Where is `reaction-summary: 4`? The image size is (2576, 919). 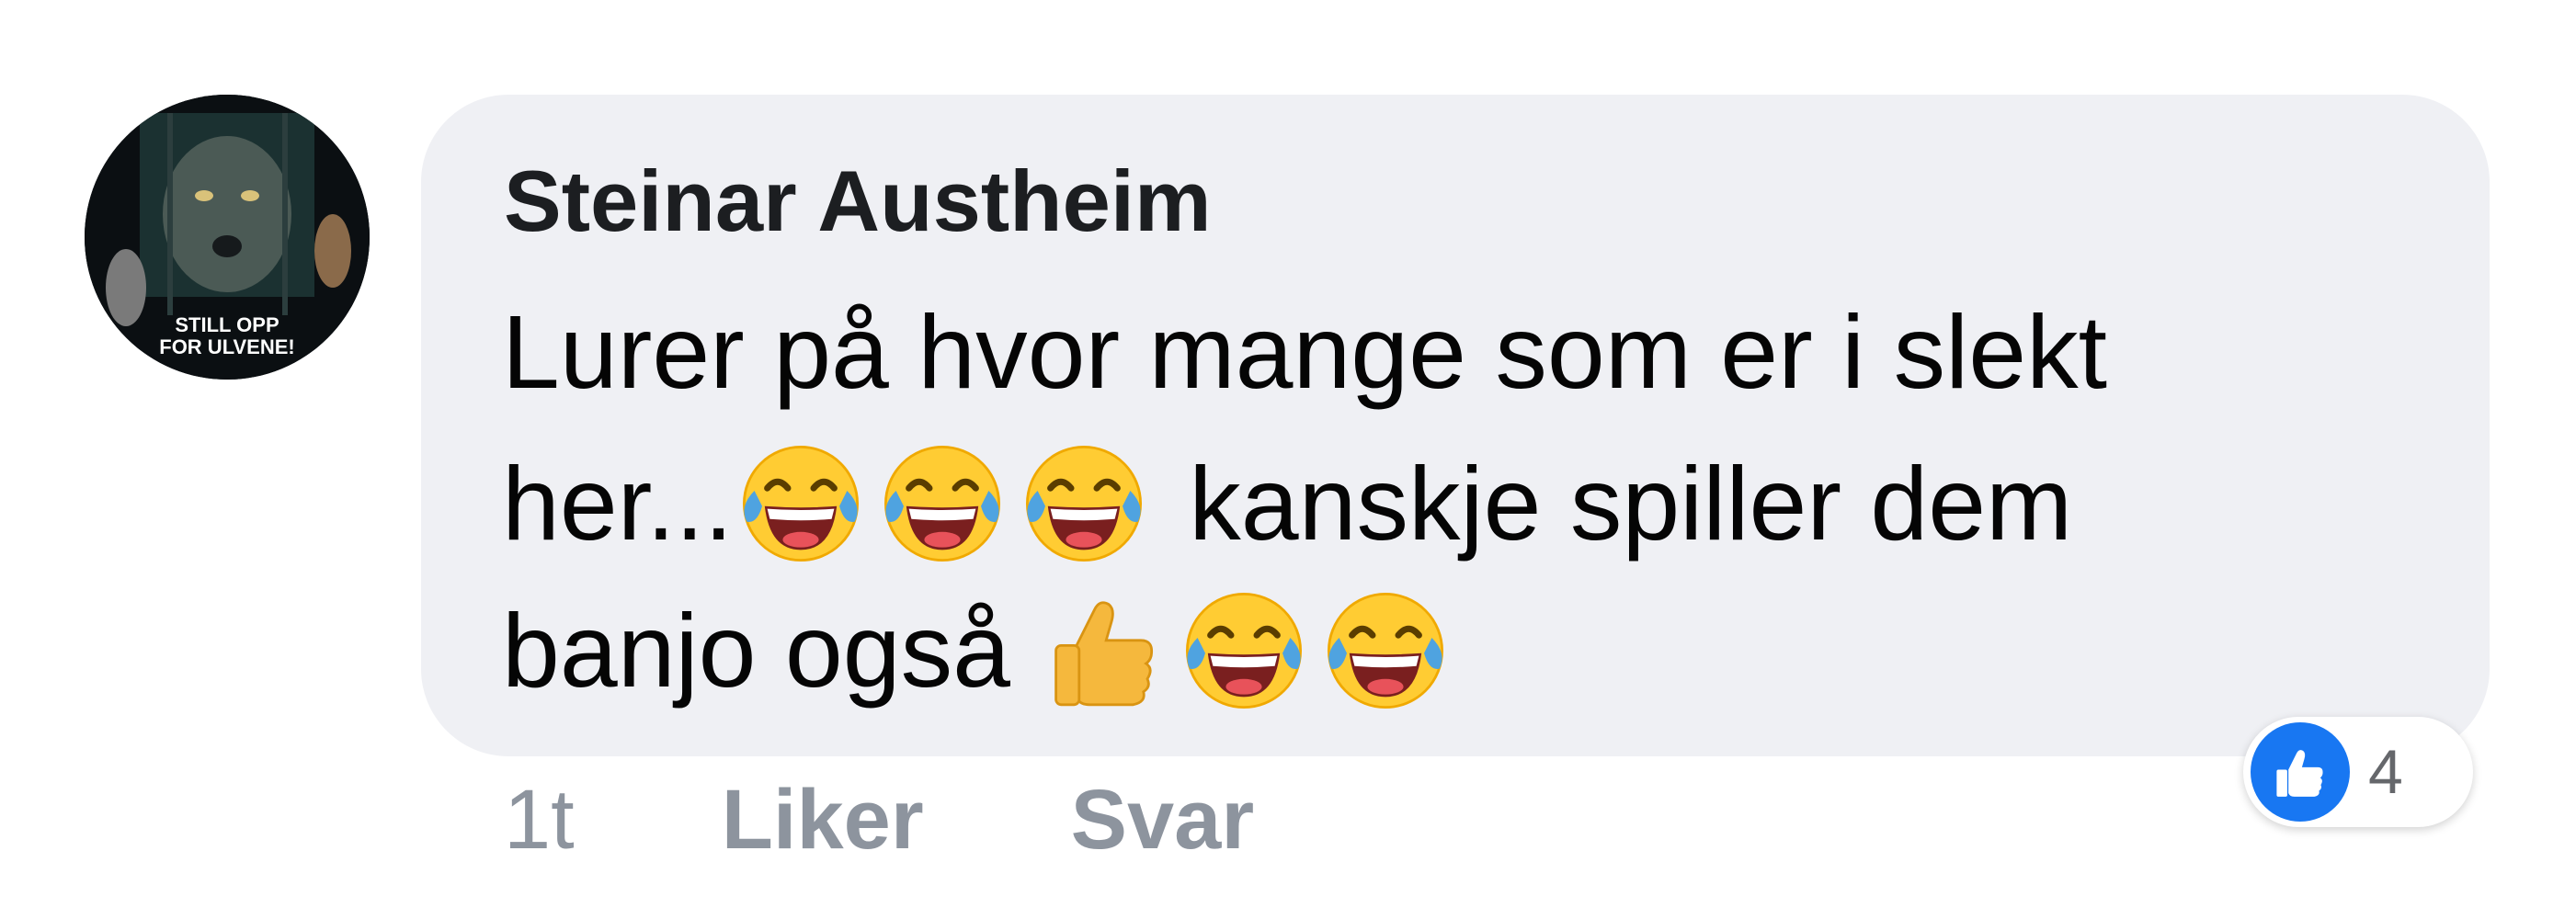 reaction-summary: 4 is located at coordinates (2358, 772).